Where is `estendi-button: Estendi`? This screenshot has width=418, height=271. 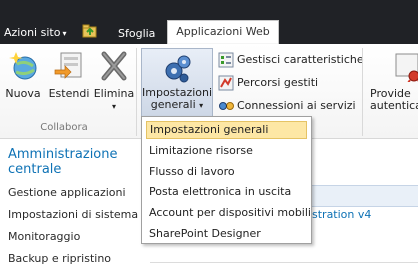
estendi-button: Estendi is located at coordinates (69, 75).